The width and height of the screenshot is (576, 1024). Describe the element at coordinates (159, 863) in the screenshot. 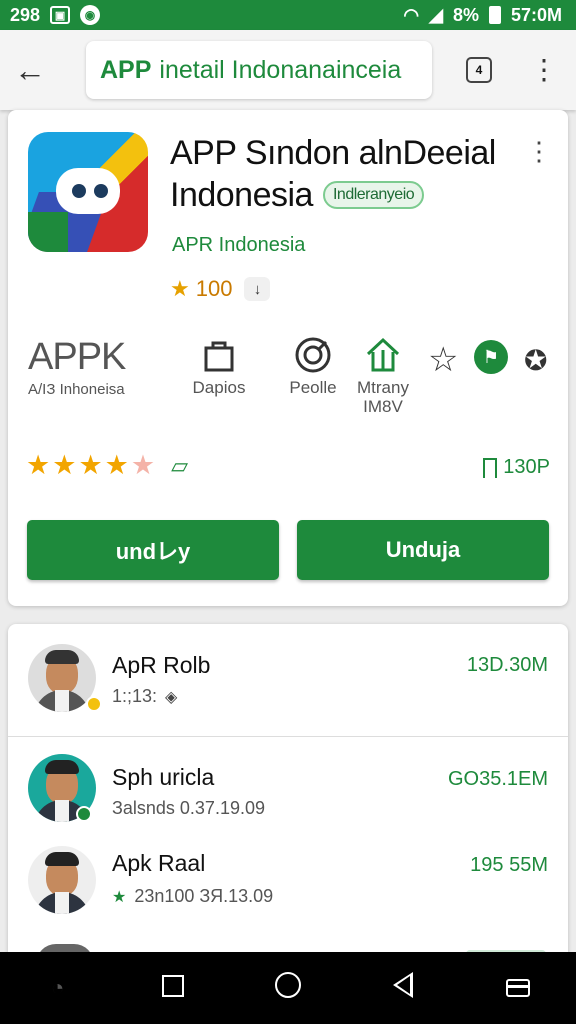

I see `item-name: Apk Raal` at that location.